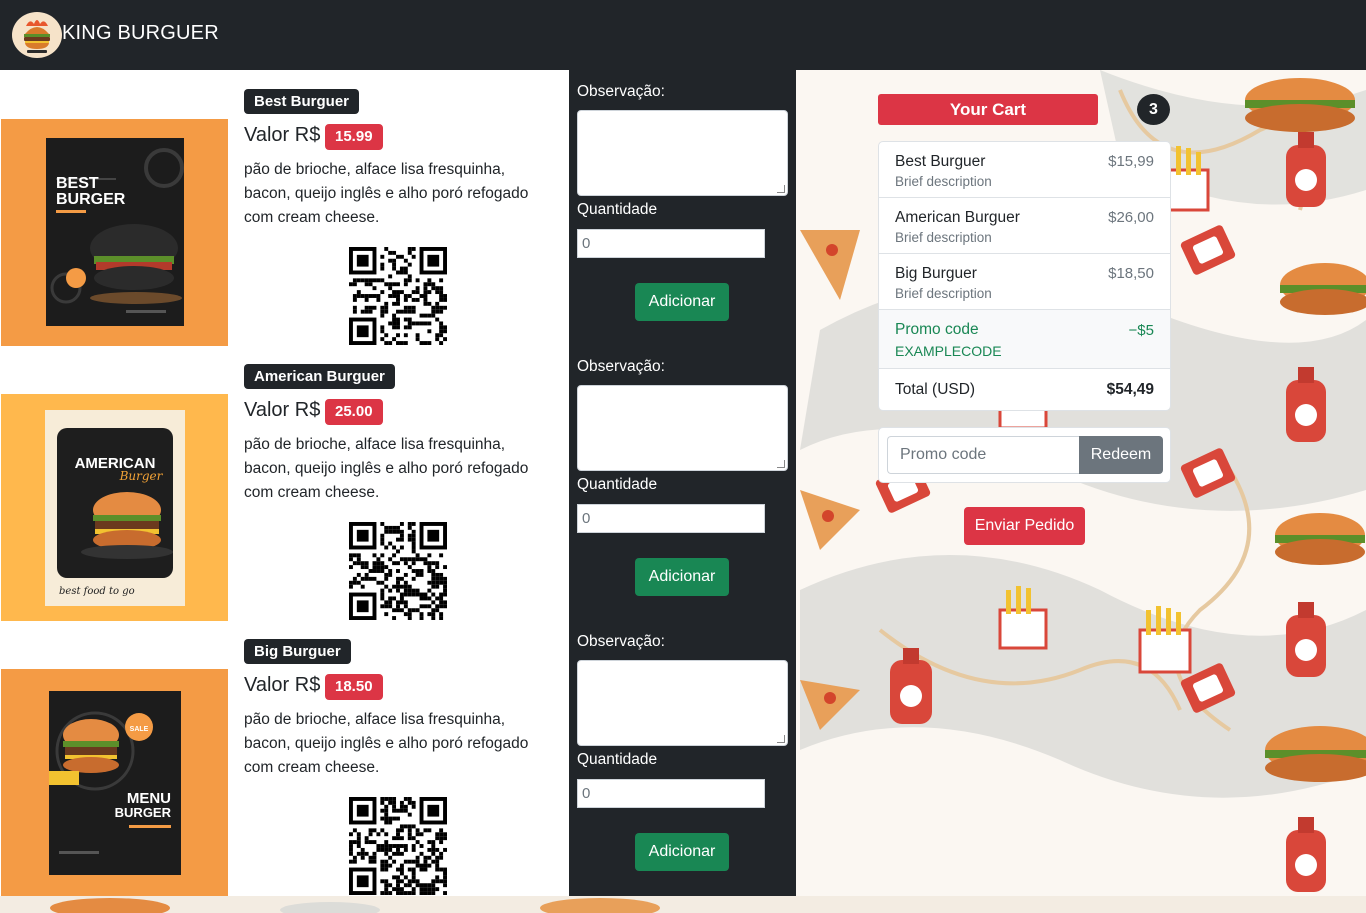  I want to click on cart-item-name: Best Burguer, so click(940, 161).